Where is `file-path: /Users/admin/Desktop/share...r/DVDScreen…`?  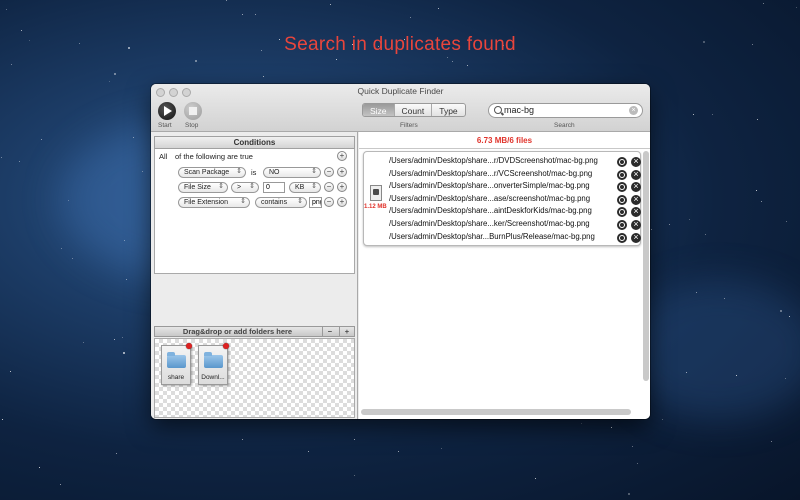 file-path: /Users/admin/Desktop/share...r/DVDScreen… is located at coordinates (493, 160).